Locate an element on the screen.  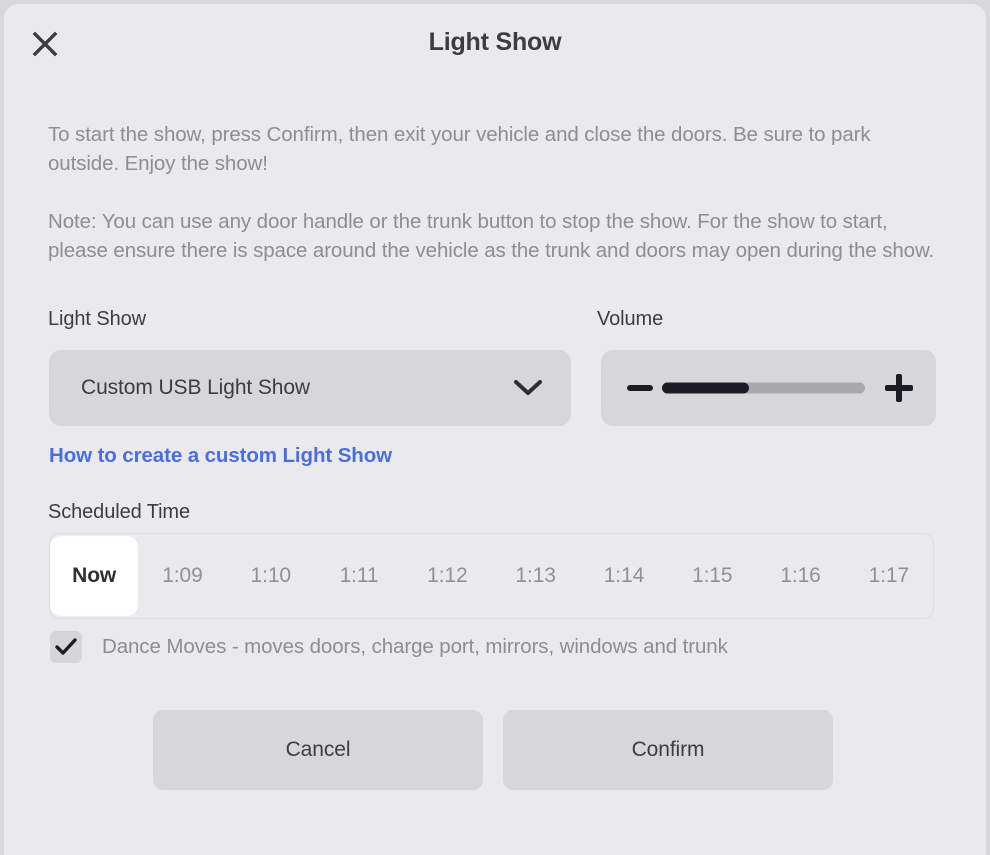
page-title: Light Show is located at coordinates (495, 42).